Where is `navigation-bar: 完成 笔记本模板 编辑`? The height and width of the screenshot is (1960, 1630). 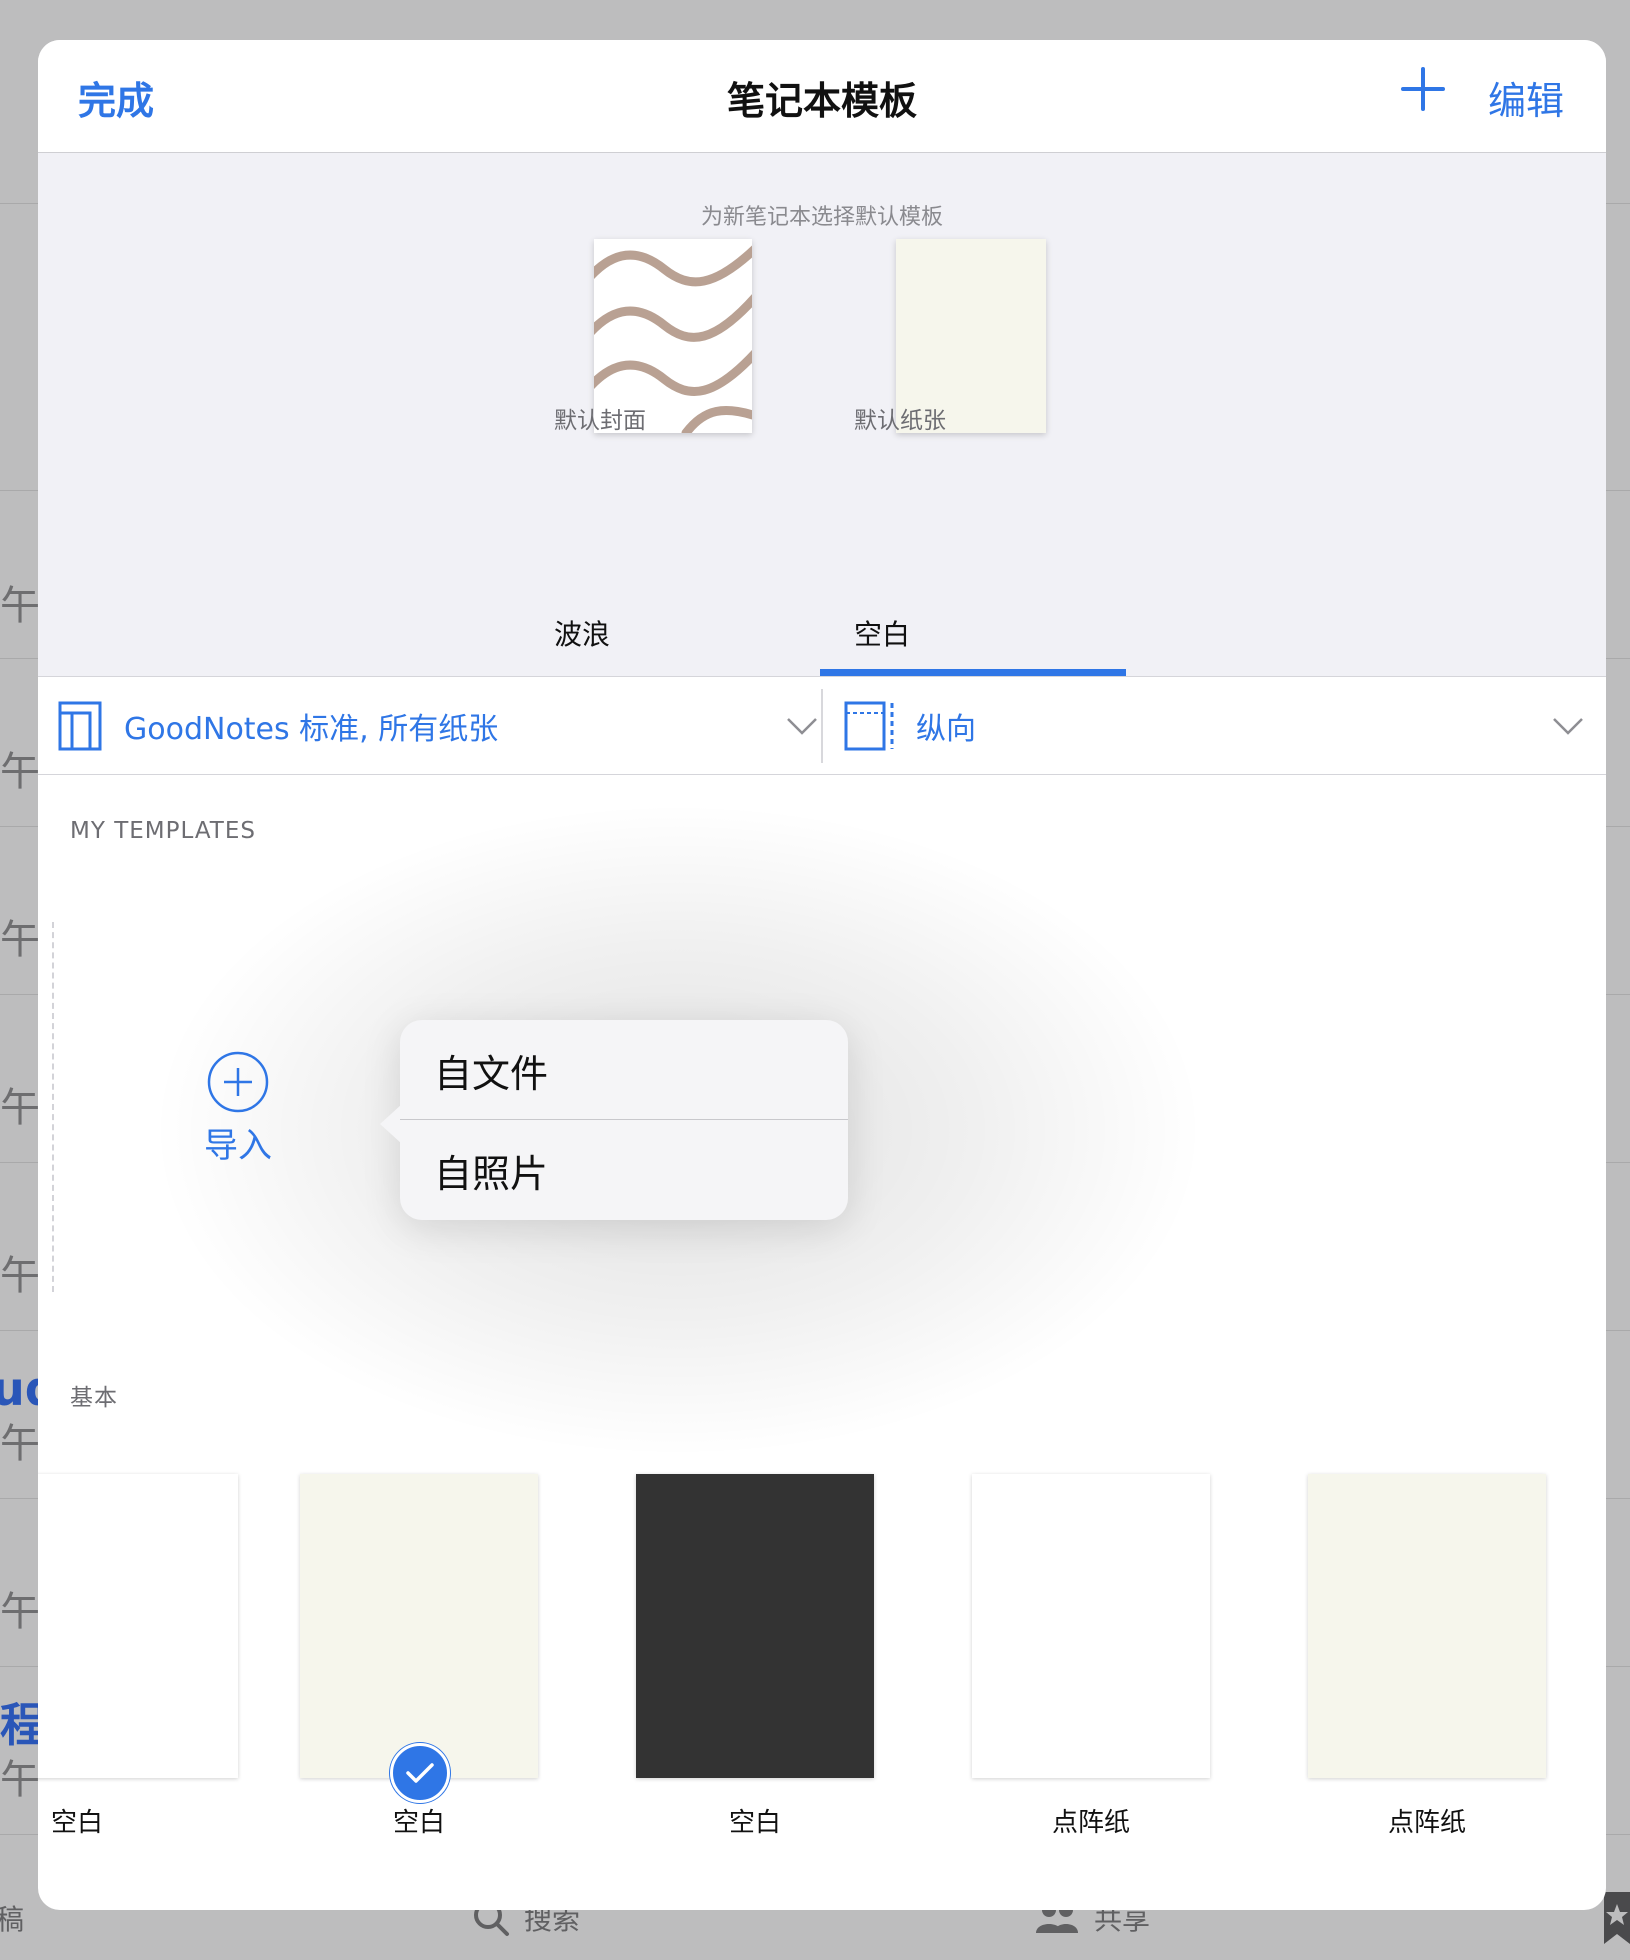
navigation-bar: 完成 笔记本模板 编辑 is located at coordinates (822, 96).